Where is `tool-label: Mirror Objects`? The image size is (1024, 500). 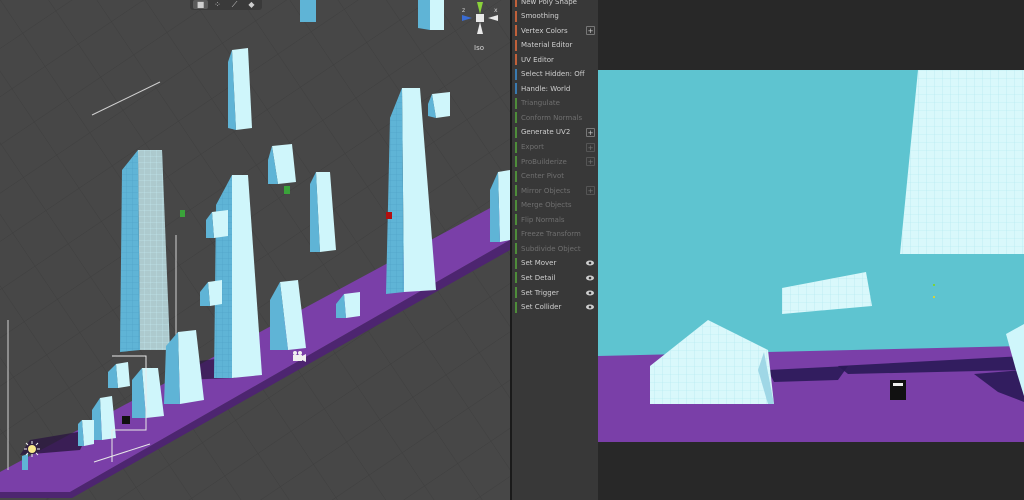 tool-label: Mirror Objects is located at coordinates (546, 190).